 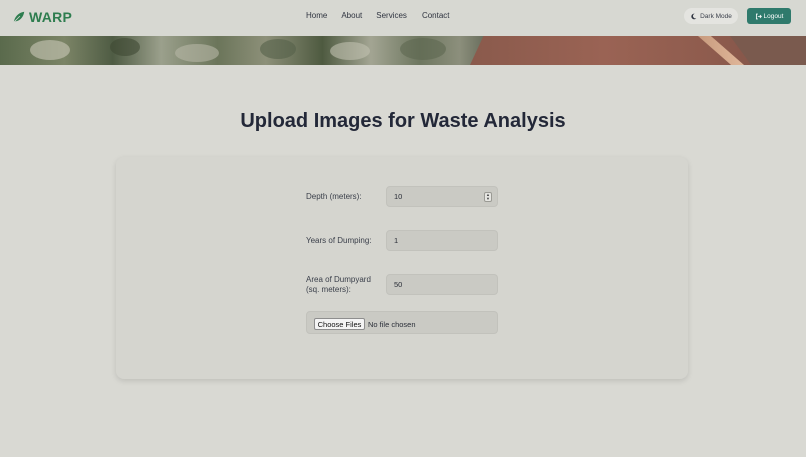 What do you see at coordinates (442, 196) in the screenshot?
I see `depth-input: 10 ▲ ▼` at bounding box center [442, 196].